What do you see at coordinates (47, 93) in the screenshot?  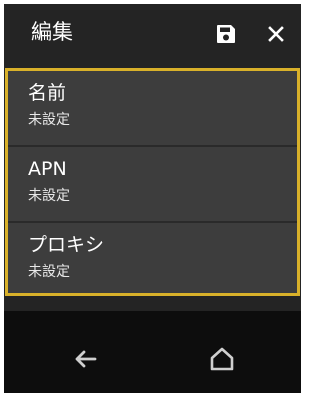 I see `item-title: 名前` at bounding box center [47, 93].